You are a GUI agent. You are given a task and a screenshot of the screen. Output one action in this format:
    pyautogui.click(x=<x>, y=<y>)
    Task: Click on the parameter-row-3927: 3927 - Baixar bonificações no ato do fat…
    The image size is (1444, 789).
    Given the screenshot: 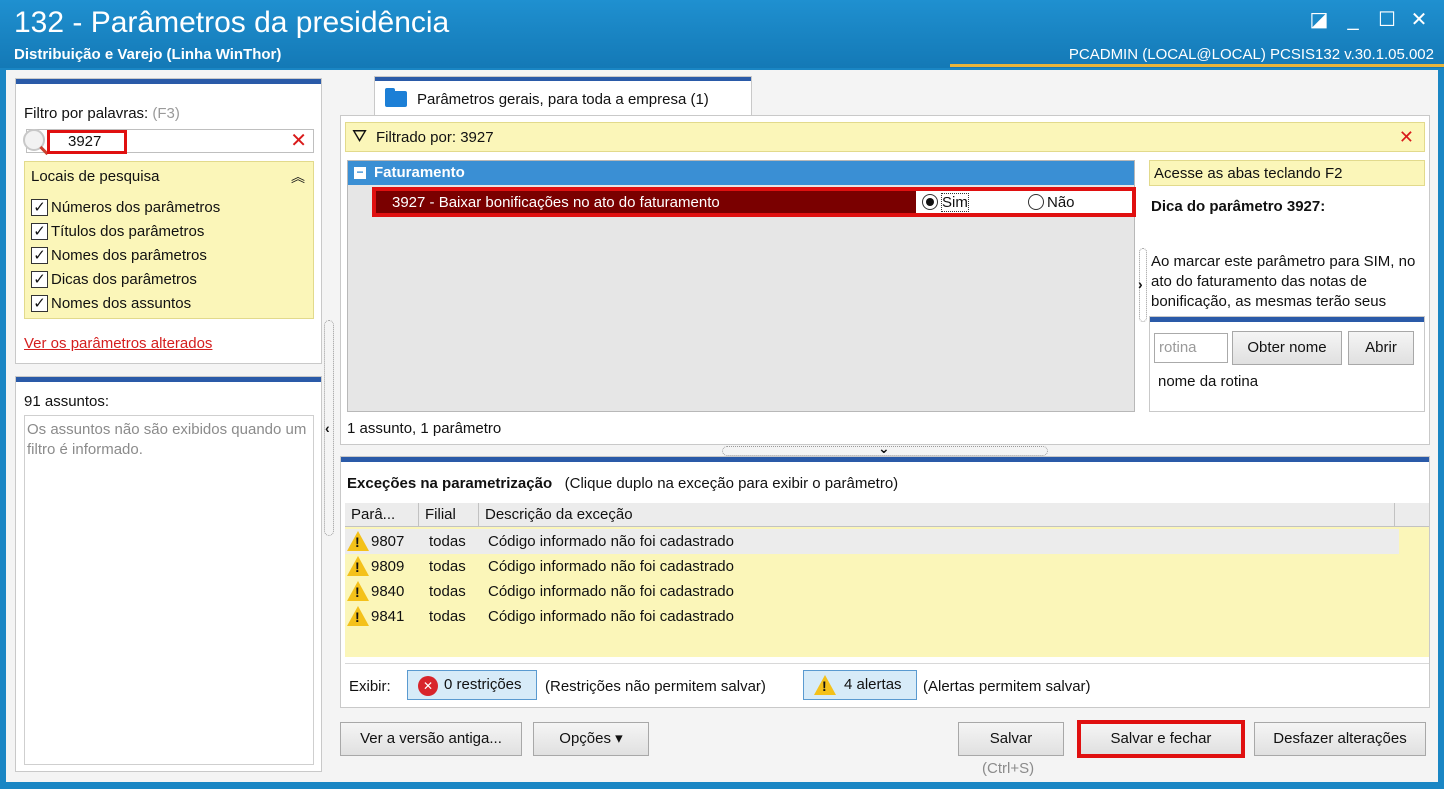 What is the action you would take?
    pyautogui.click(x=754, y=202)
    